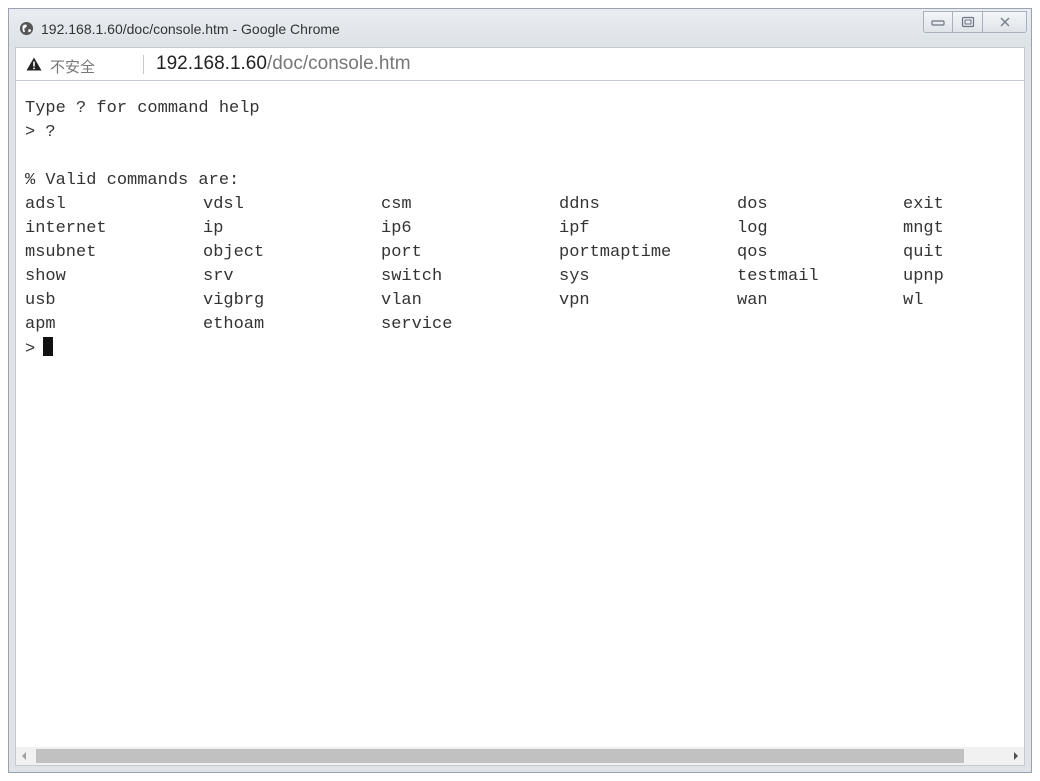  I want to click on command-row: usb vigbrg vlan vpn wan wl, so click(474, 301).